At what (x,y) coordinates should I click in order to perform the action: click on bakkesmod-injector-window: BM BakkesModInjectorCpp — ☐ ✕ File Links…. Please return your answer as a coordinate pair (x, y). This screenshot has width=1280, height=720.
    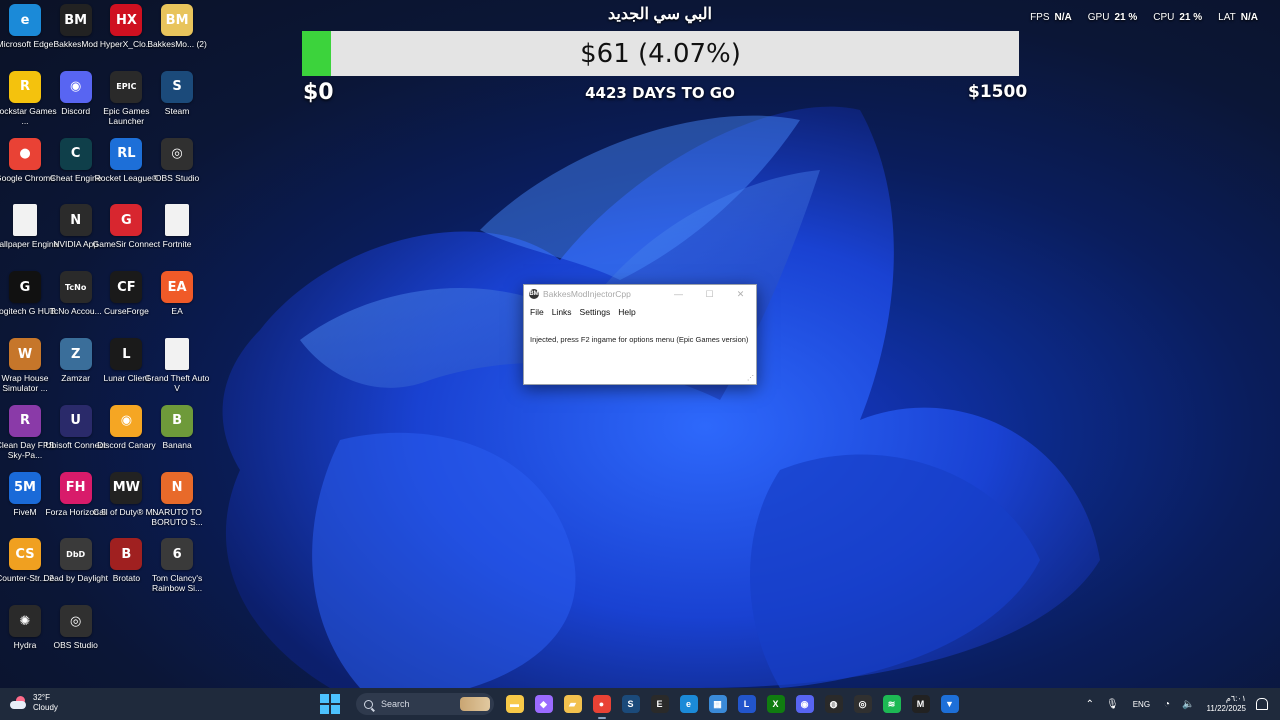
    Looking at the image, I should click on (640, 334).